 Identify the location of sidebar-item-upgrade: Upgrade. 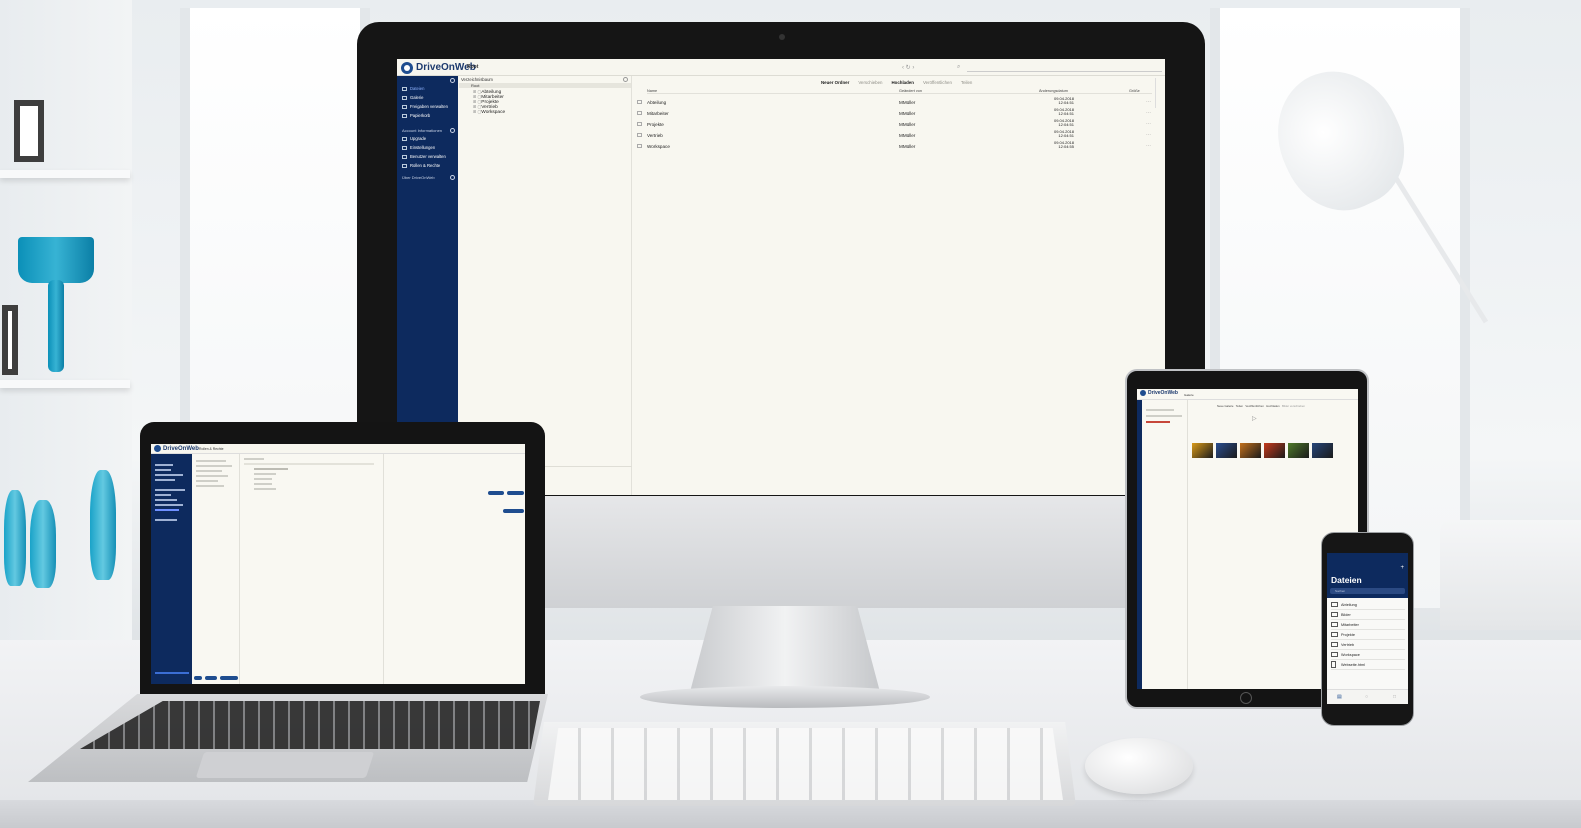
(414, 138).